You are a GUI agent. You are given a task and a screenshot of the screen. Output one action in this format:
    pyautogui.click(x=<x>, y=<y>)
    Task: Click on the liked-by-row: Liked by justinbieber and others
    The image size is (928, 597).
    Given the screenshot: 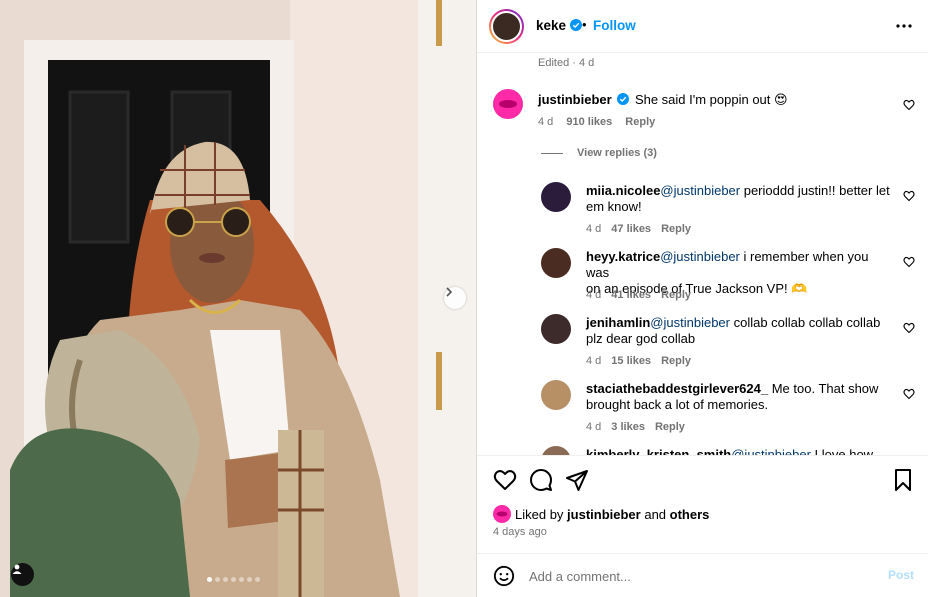 What is the action you would take?
    pyautogui.click(x=601, y=514)
    